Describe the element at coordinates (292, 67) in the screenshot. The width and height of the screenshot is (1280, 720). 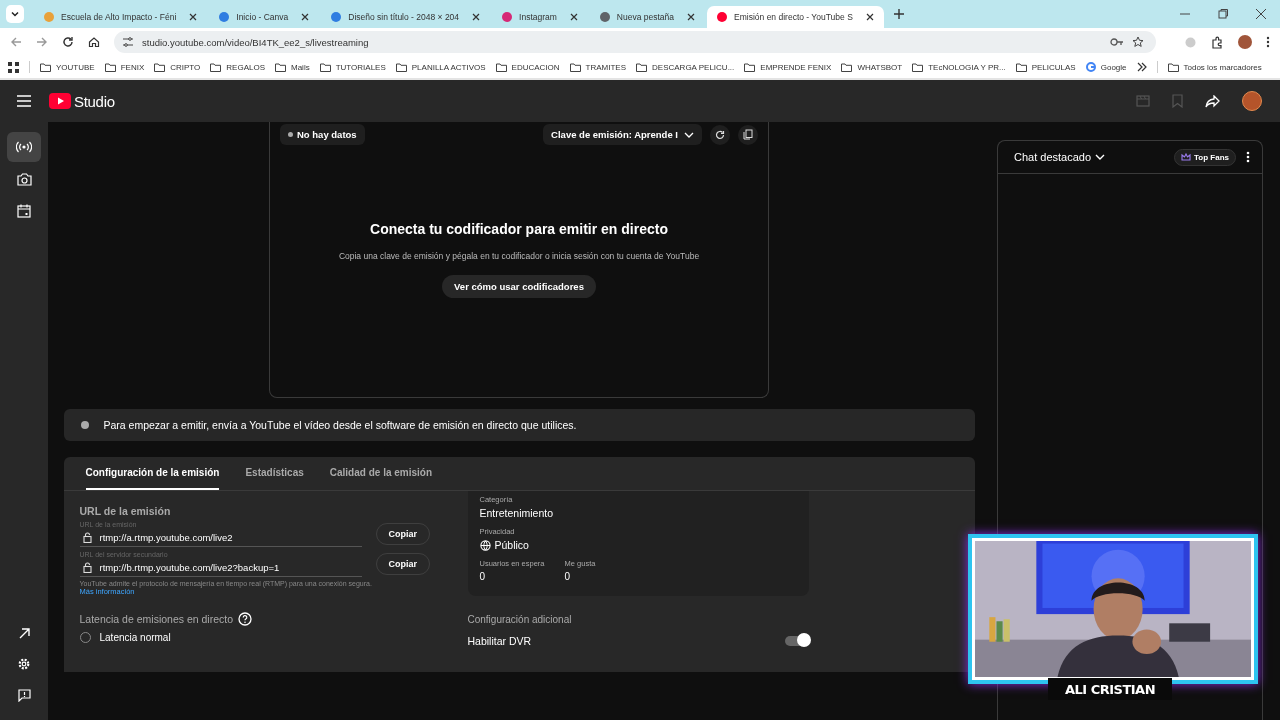
I see `bookmark: Mails` at that location.